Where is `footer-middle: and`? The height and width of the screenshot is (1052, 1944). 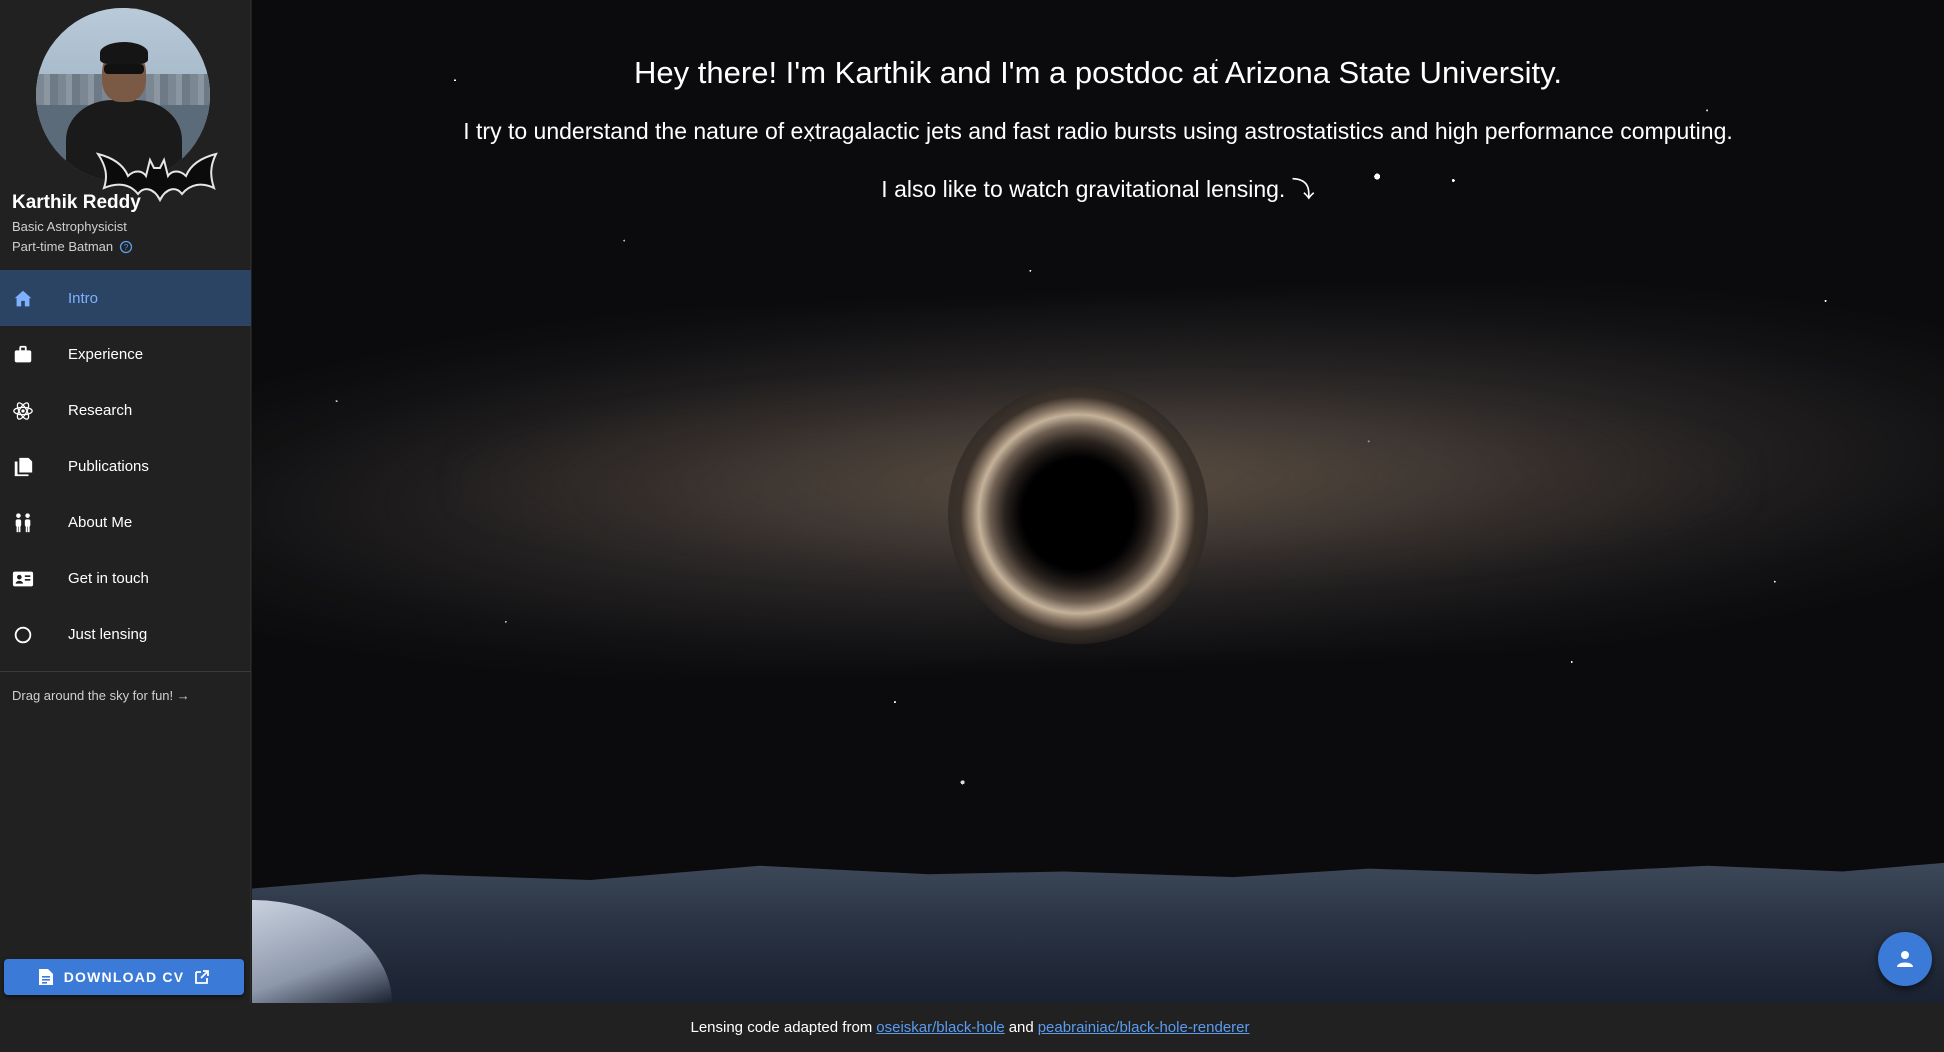 footer-middle: and is located at coordinates (1021, 1027).